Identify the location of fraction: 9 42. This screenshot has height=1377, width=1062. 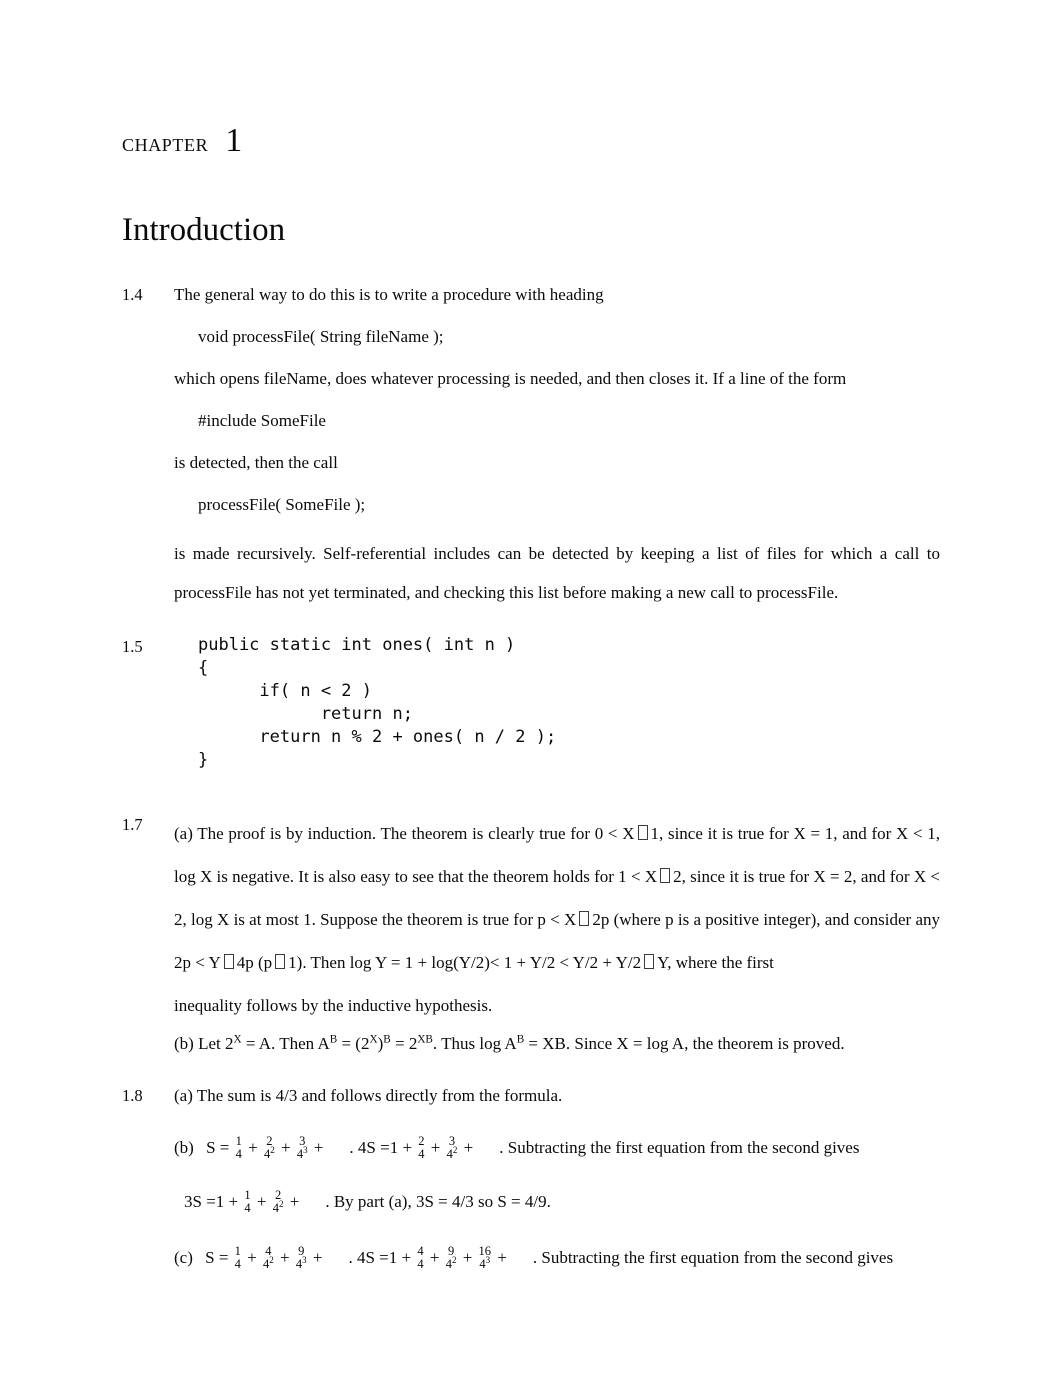
(451, 1258).